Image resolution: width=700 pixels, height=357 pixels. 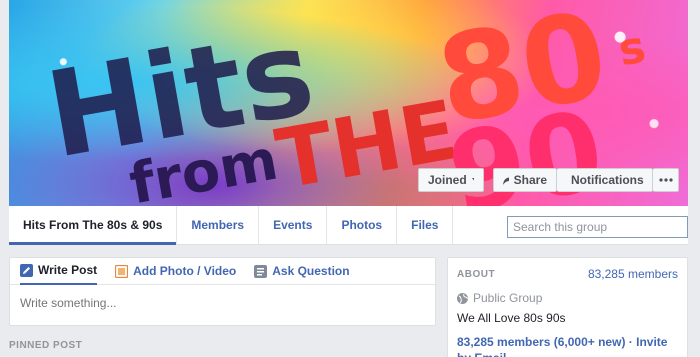 What do you see at coordinates (597, 227) in the screenshot?
I see `group-search-input` at bounding box center [597, 227].